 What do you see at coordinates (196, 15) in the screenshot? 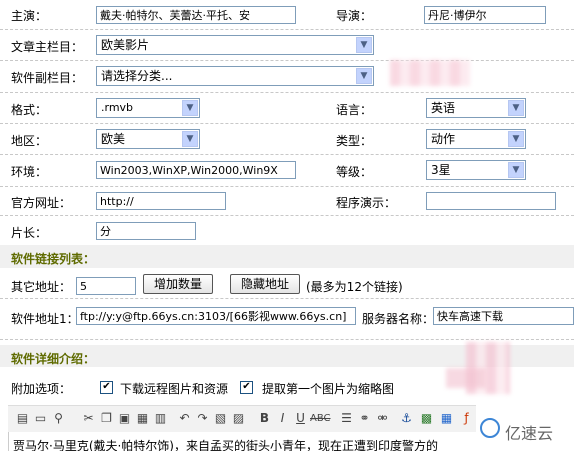
I see `actor-input: 戴夫·帕特尔、芙蕾达·平托、安` at bounding box center [196, 15].